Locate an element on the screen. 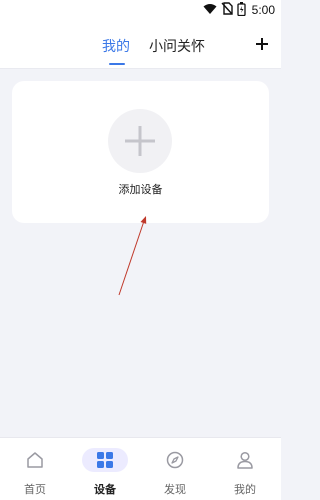  status-icons: 5:00 is located at coordinates (239, 10).